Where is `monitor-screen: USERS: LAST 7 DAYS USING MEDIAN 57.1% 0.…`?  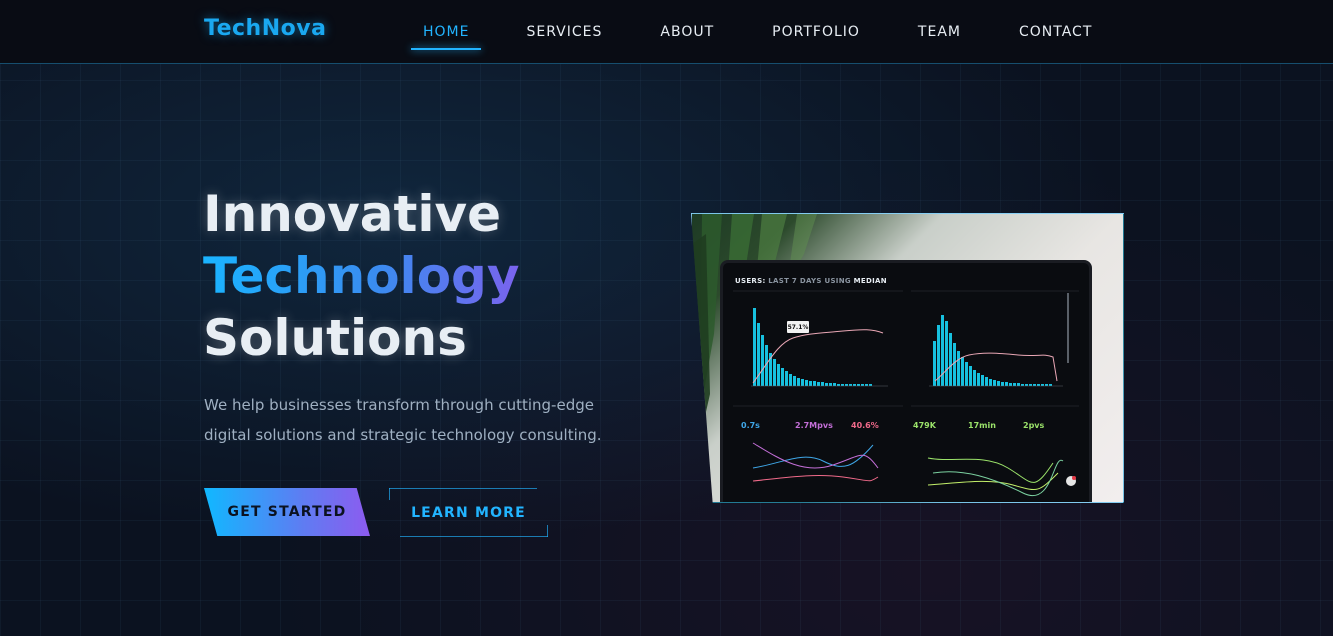
monitor-screen: USERS: LAST 7 DAYS USING MEDIAN 57.1% 0.… is located at coordinates (906, 381).